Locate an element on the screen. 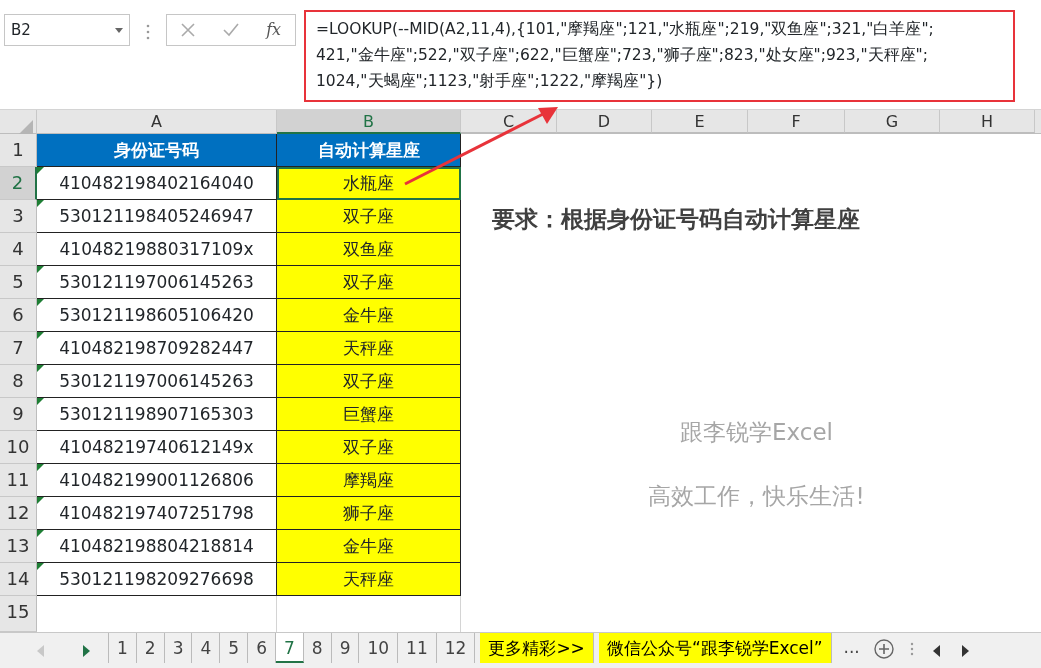 Image resolution: width=1041 pixels, height=668 pixels. sheet-tab: 更多精彩>> is located at coordinates (537, 648).